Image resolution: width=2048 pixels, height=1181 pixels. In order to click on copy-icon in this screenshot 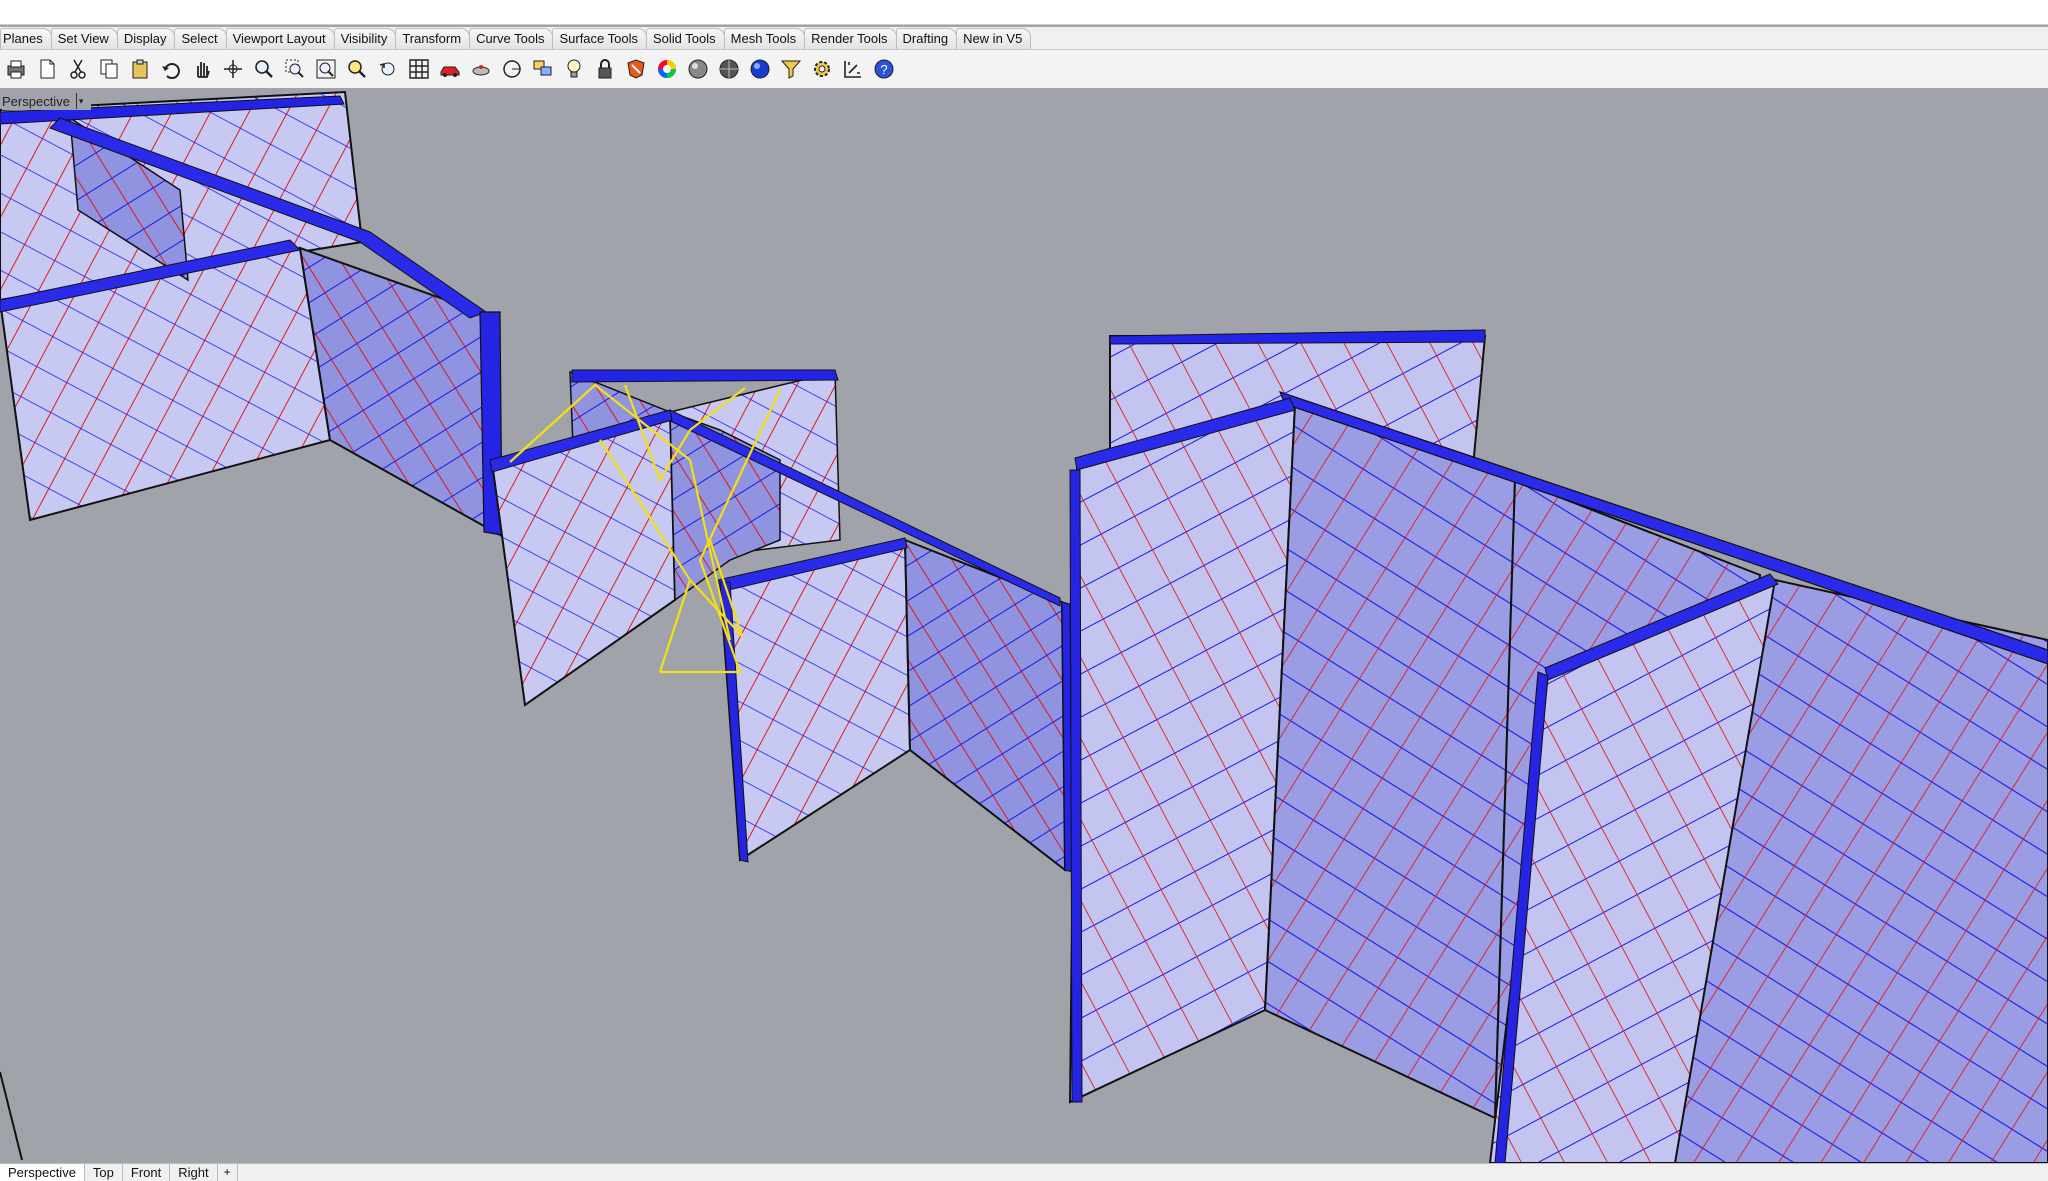, I will do `click(108, 69)`.